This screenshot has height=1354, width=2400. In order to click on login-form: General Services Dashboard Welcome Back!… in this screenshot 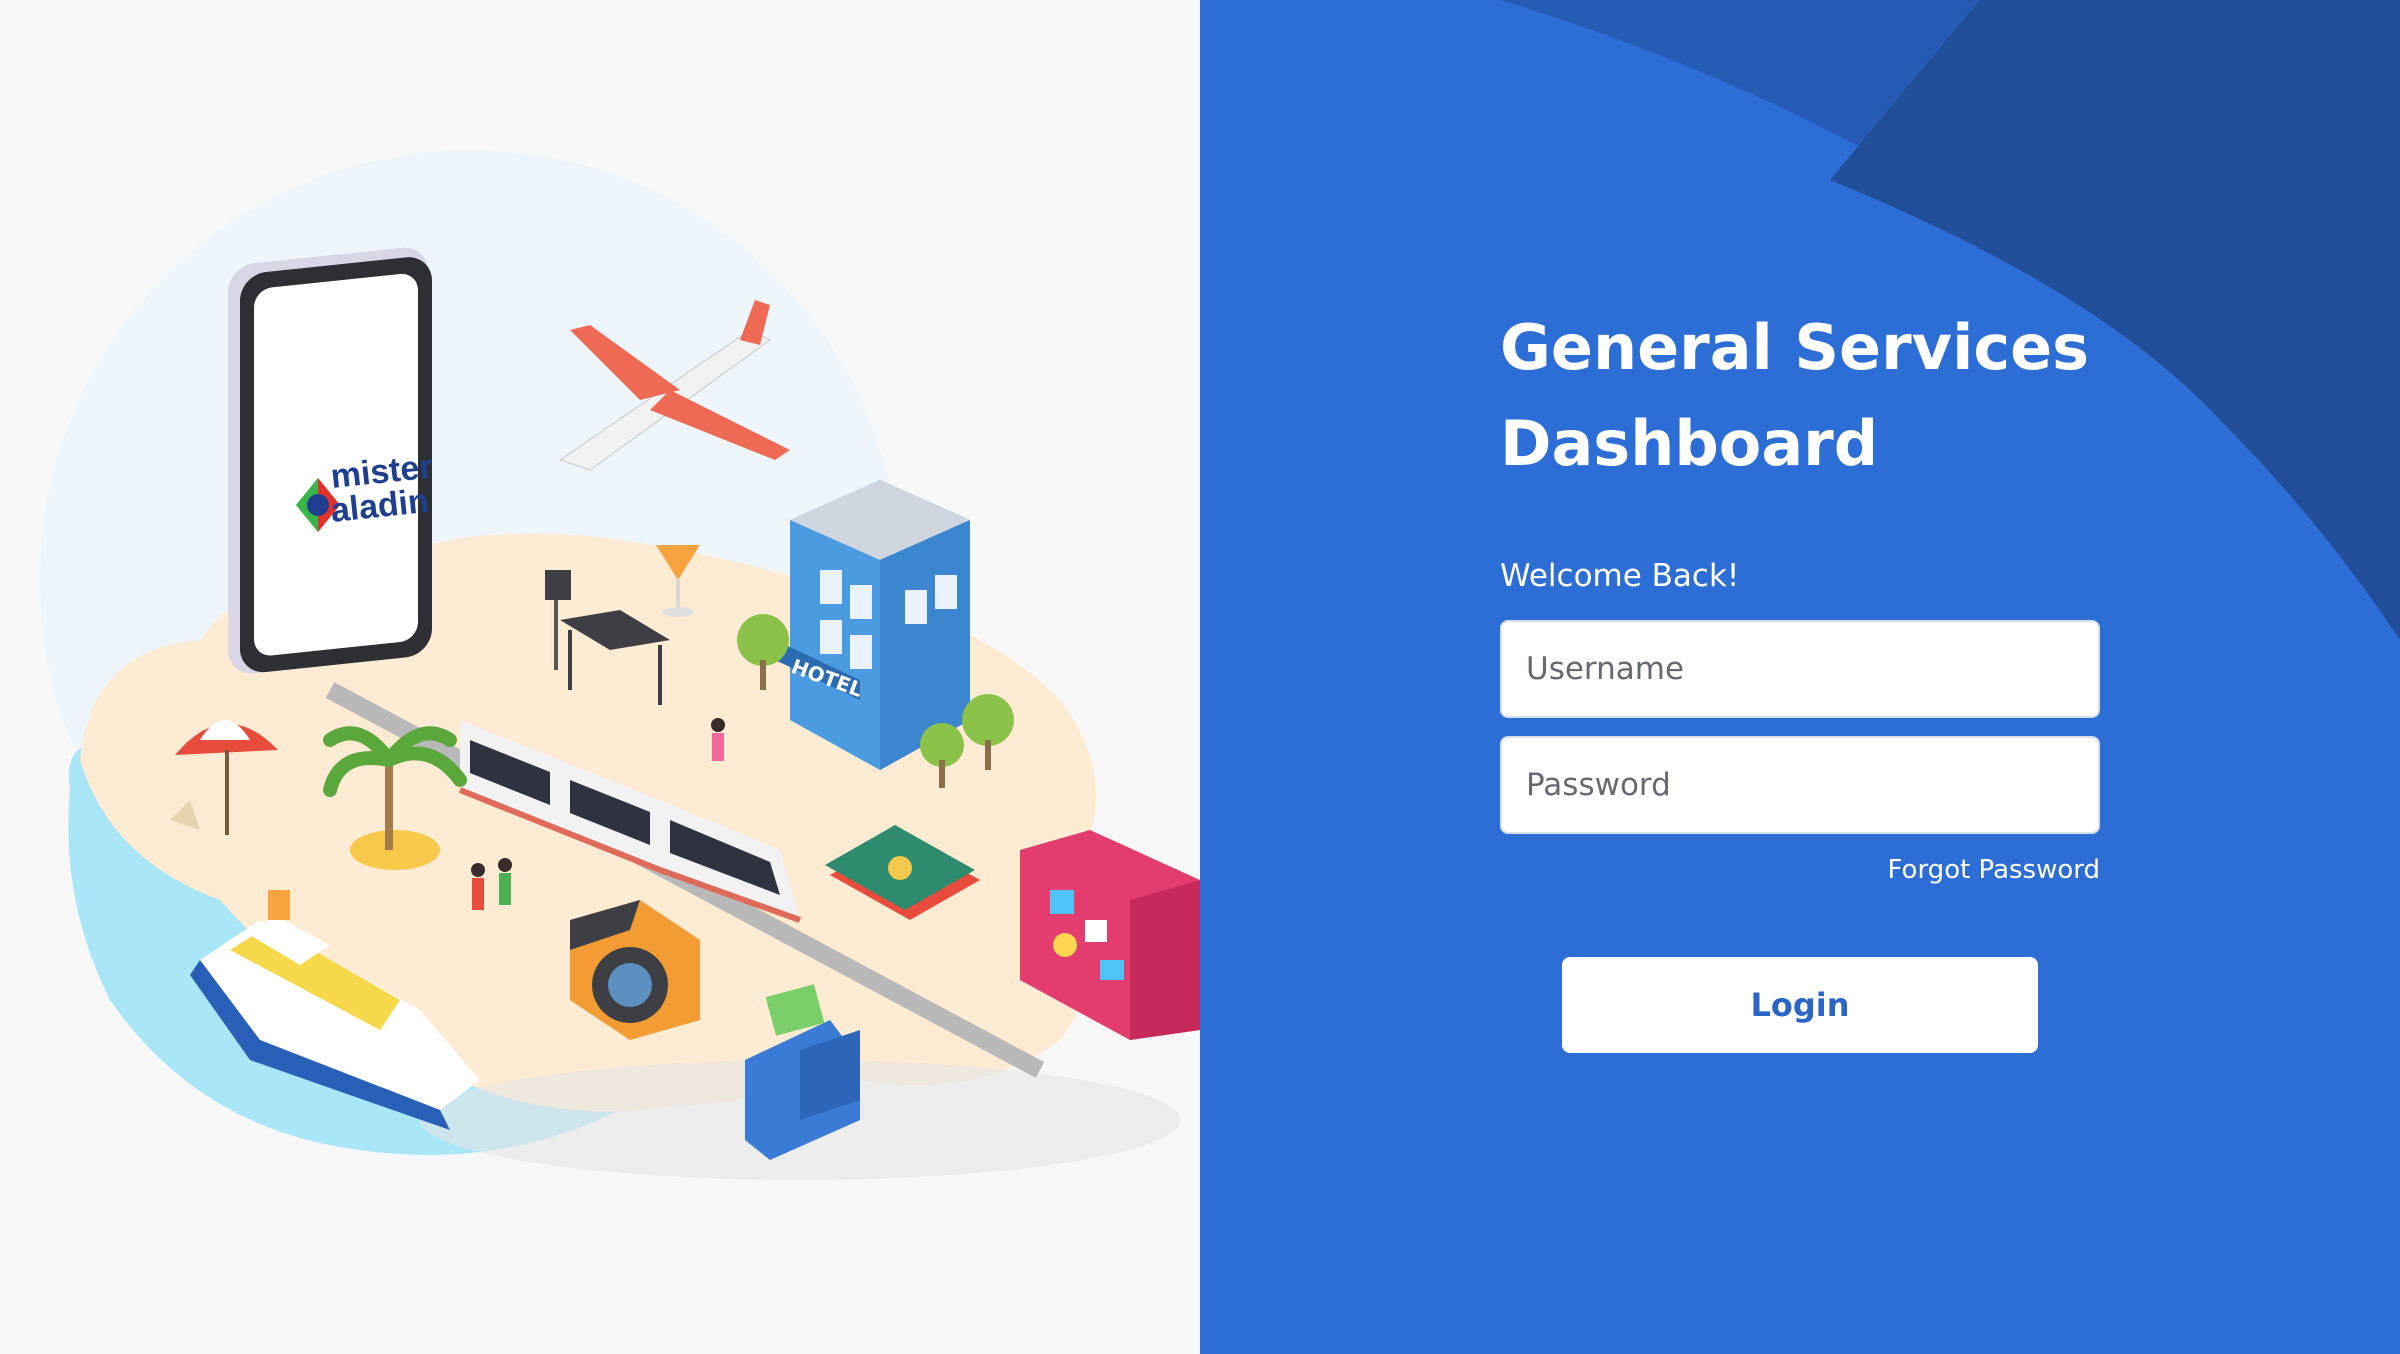, I will do `click(1800, 676)`.